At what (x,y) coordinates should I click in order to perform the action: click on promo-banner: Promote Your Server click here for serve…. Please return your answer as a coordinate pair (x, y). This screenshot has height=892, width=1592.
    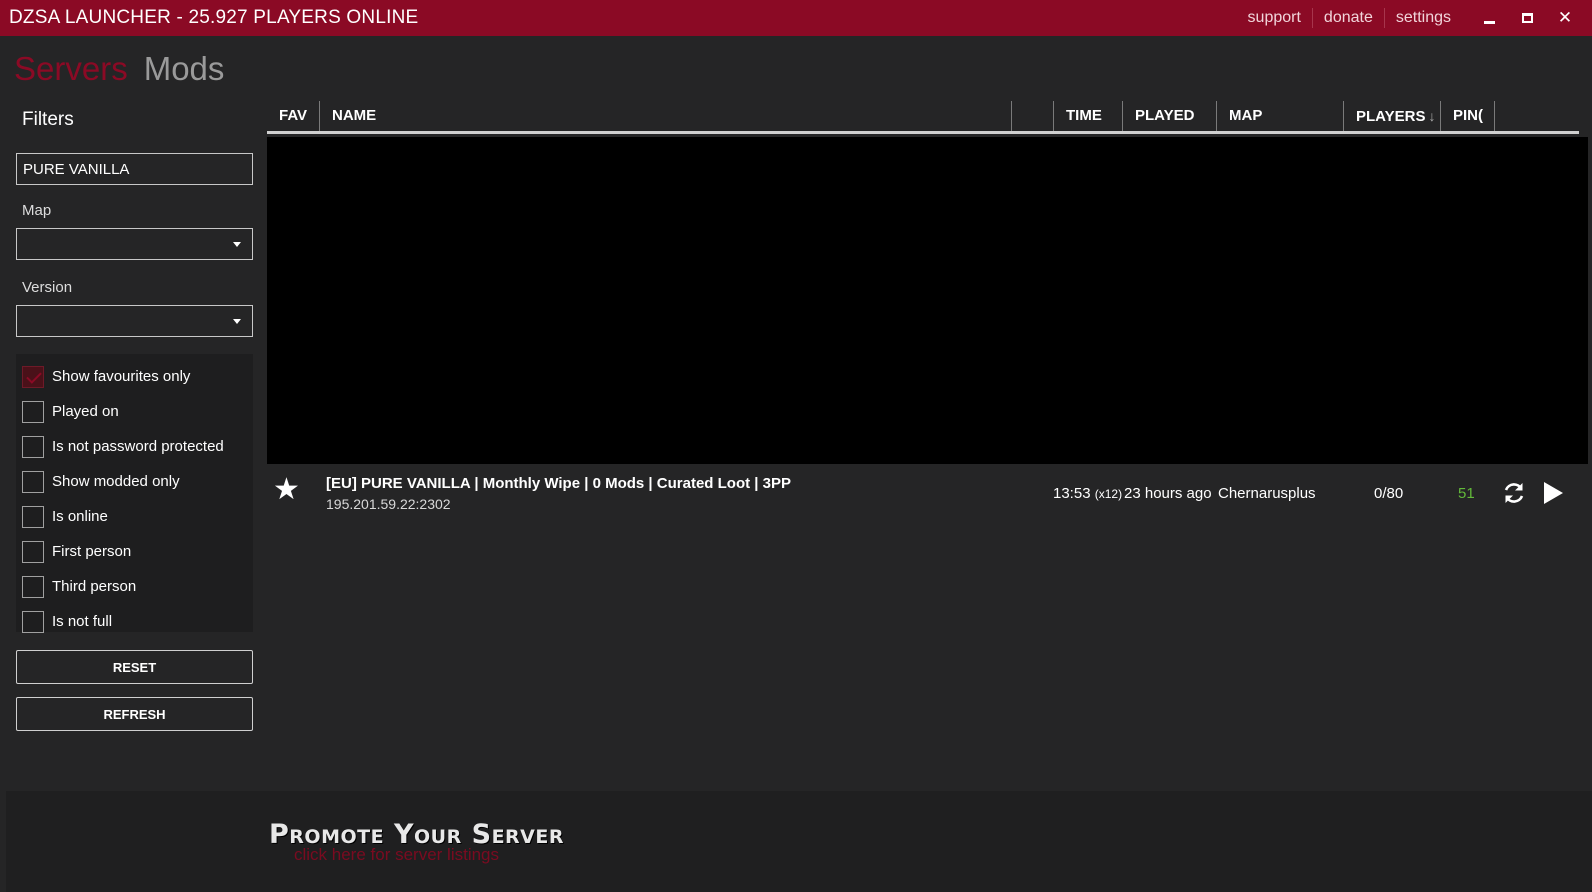
    Looking at the image, I should click on (799, 841).